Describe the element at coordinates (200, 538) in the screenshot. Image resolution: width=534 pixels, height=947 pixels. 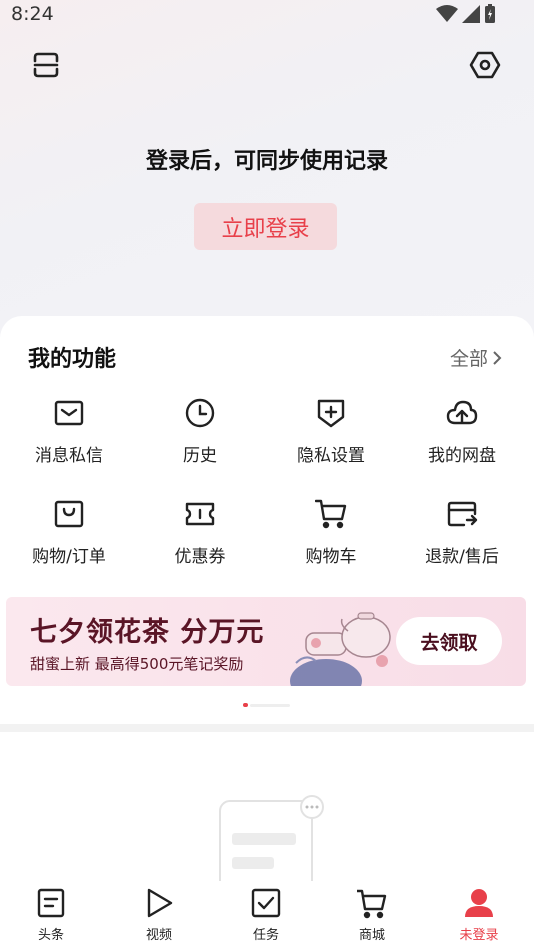
I see `function-item-coupons: 优惠券` at that location.